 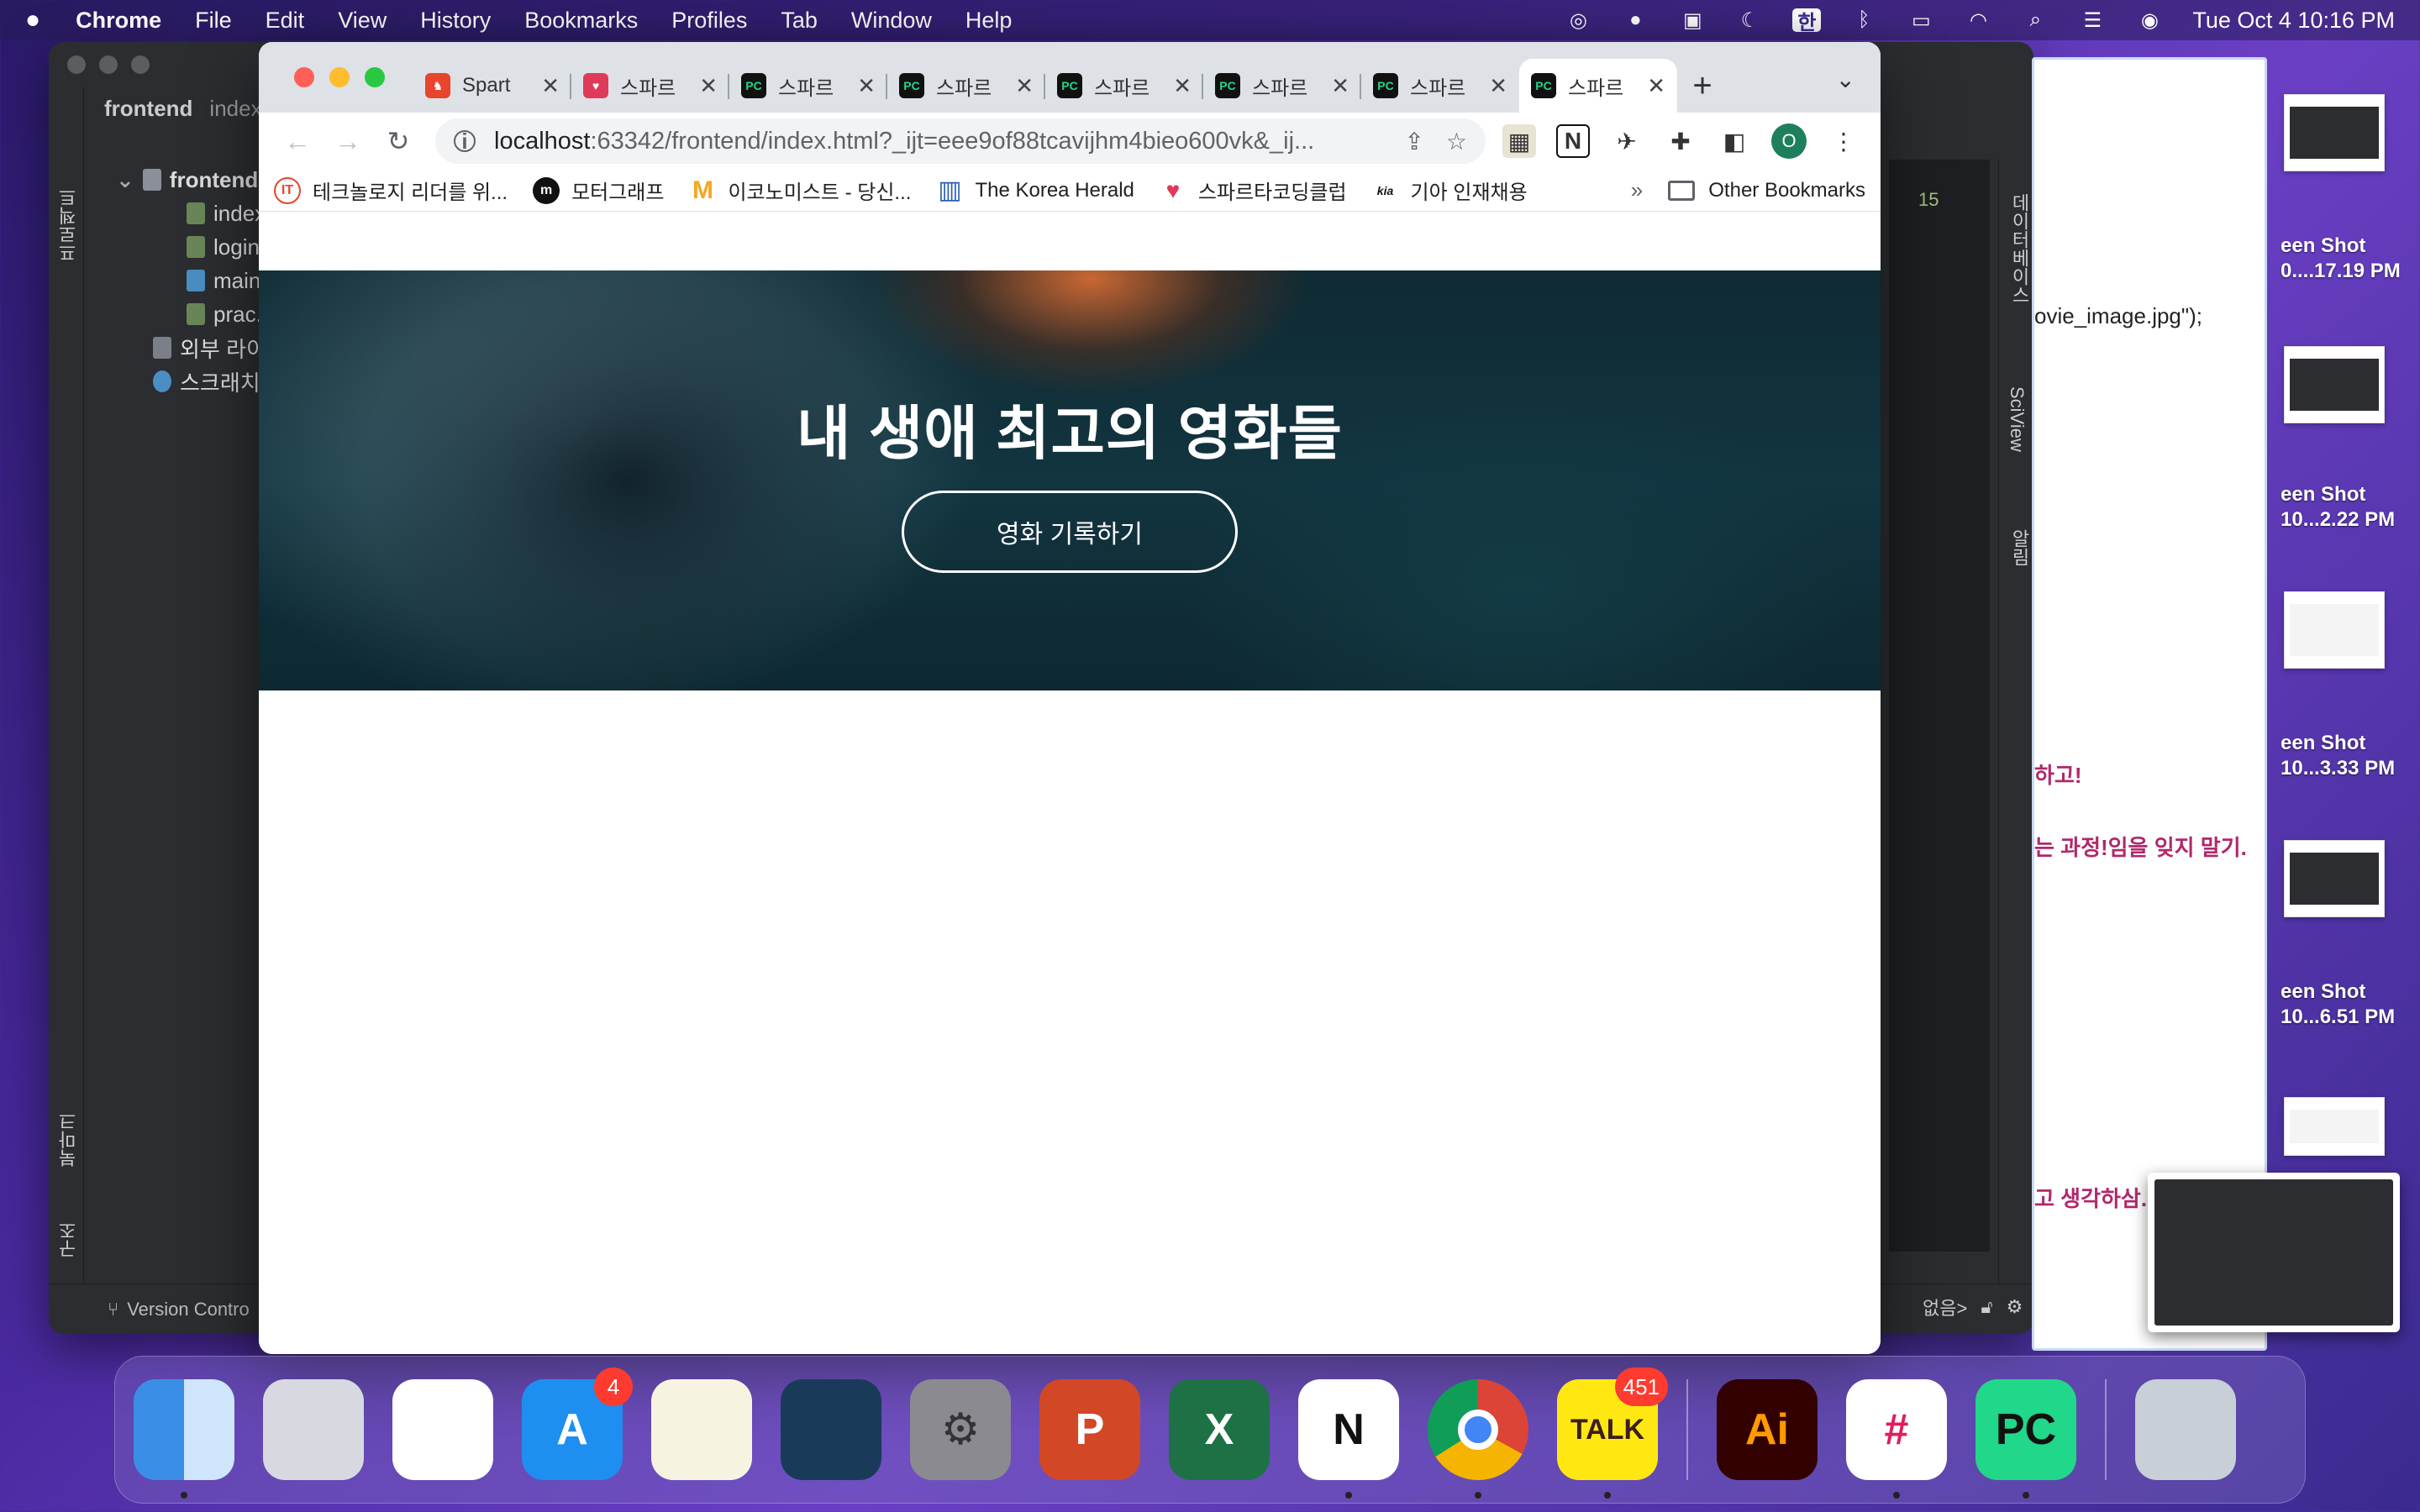 I want to click on moon-icon: ☾, so click(x=1749, y=20).